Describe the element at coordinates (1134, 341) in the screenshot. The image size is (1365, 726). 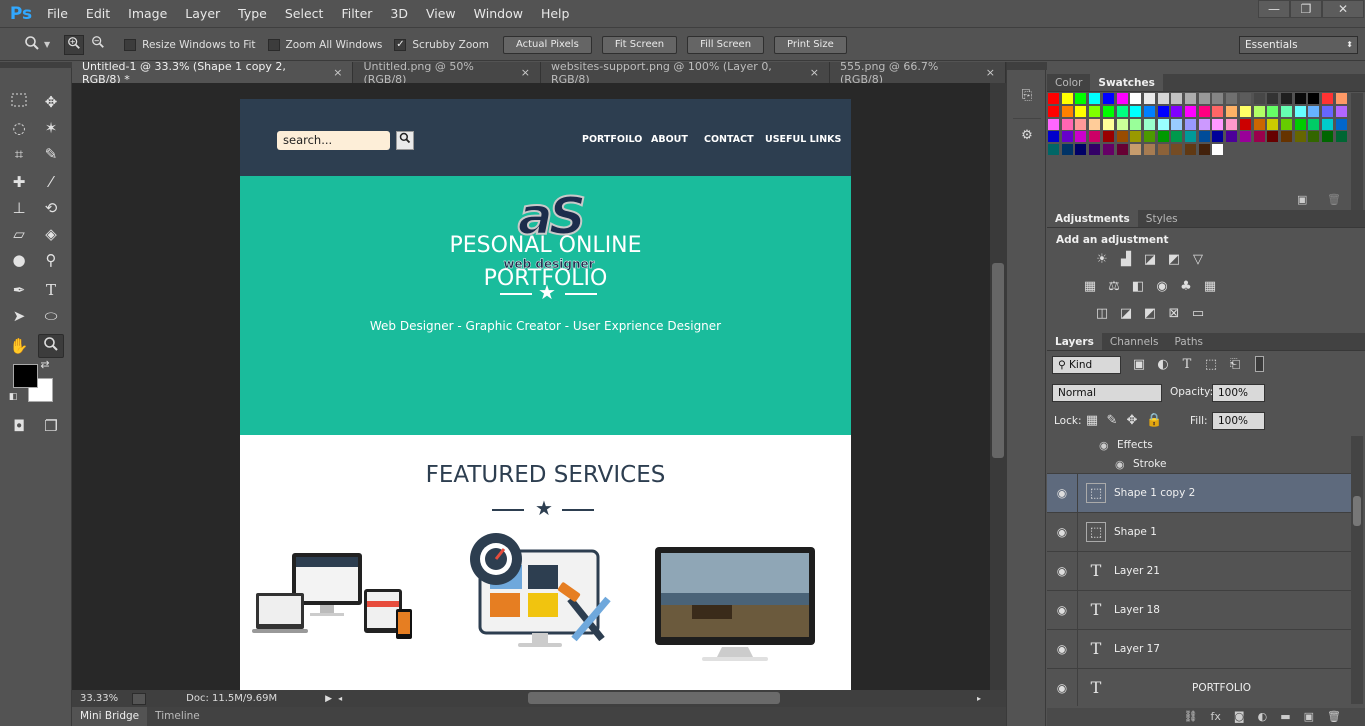
I see `tab-channels: Channels` at that location.